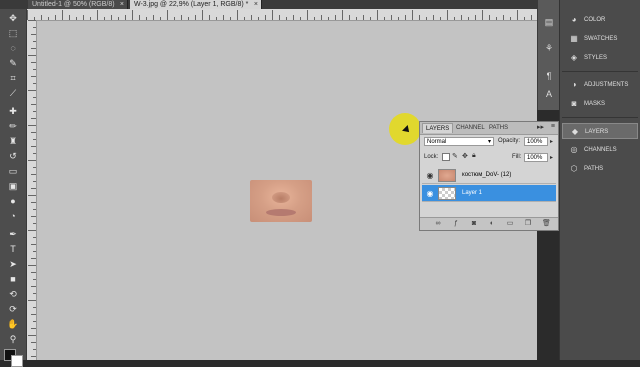 This screenshot has width=640, height=367. I want to click on layers-panel-button: ◆ LAYERS, so click(600, 131).